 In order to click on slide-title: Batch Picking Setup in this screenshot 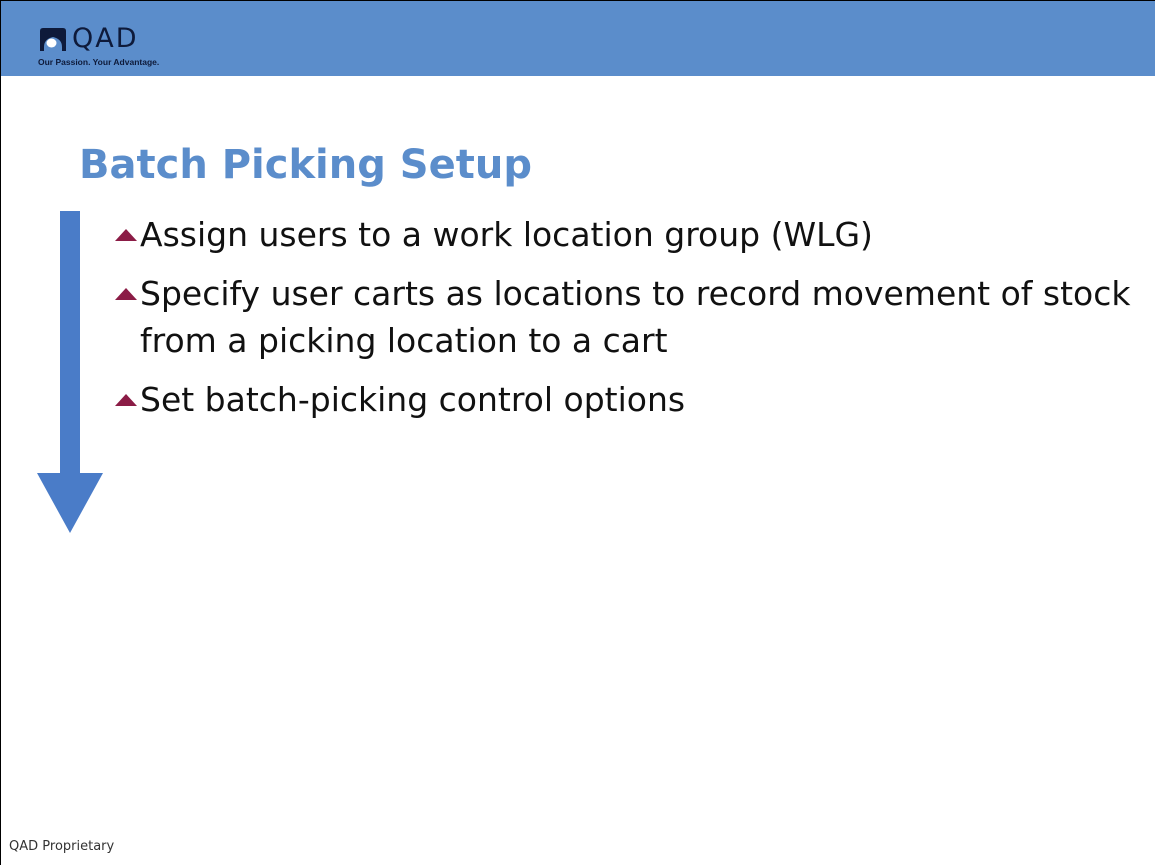, I will do `click(305, 165)`.